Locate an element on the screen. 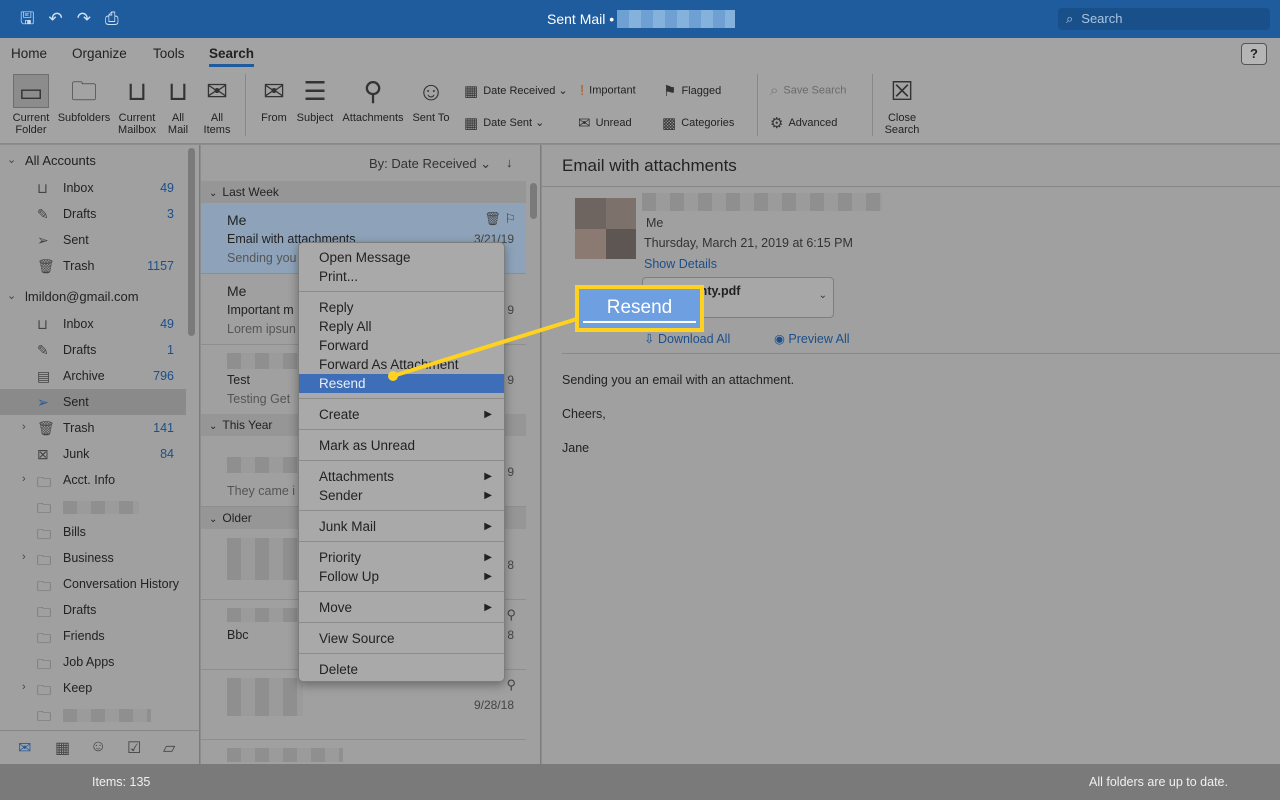 The image size is (1280, 800). callout-line is located at coordinates (486, 347).